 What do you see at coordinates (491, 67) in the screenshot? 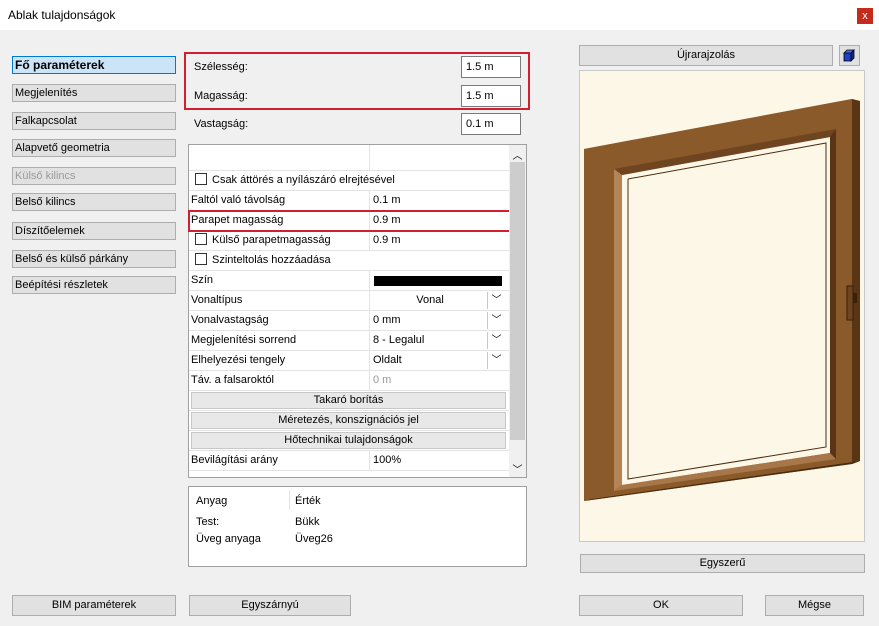
I see `width-input: 1.5 m` at bounding box center [491, 67].